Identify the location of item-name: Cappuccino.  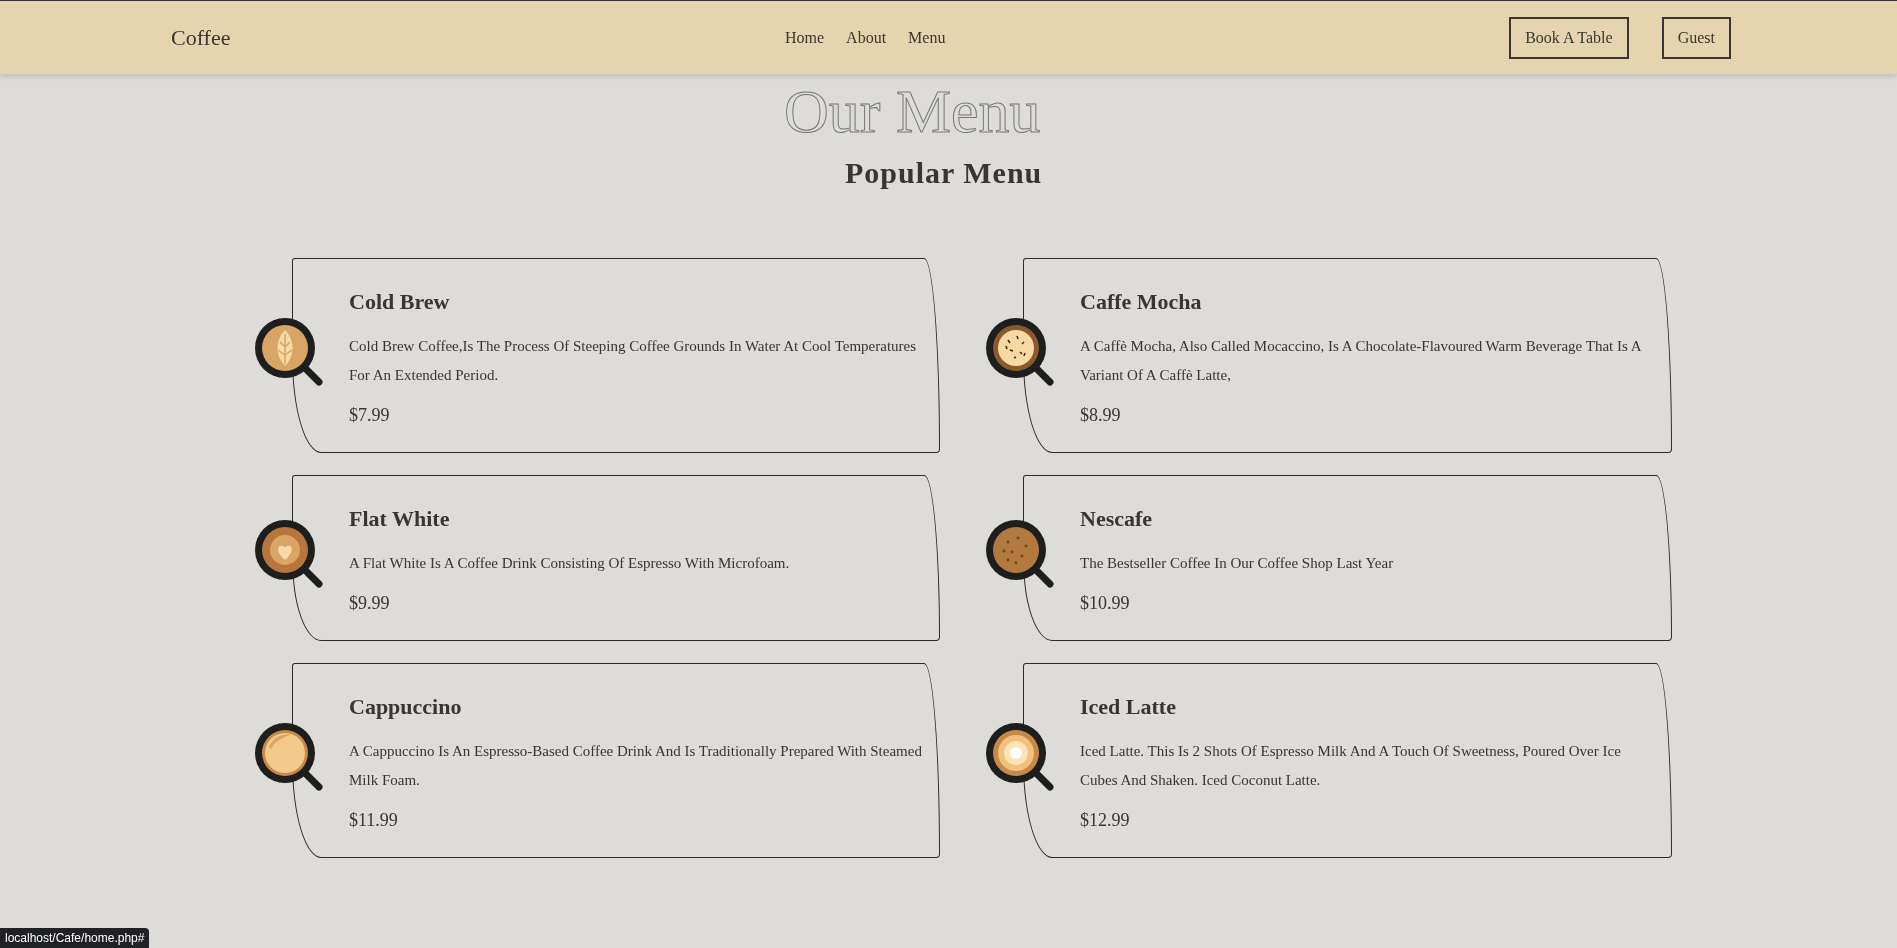
(406, 707).